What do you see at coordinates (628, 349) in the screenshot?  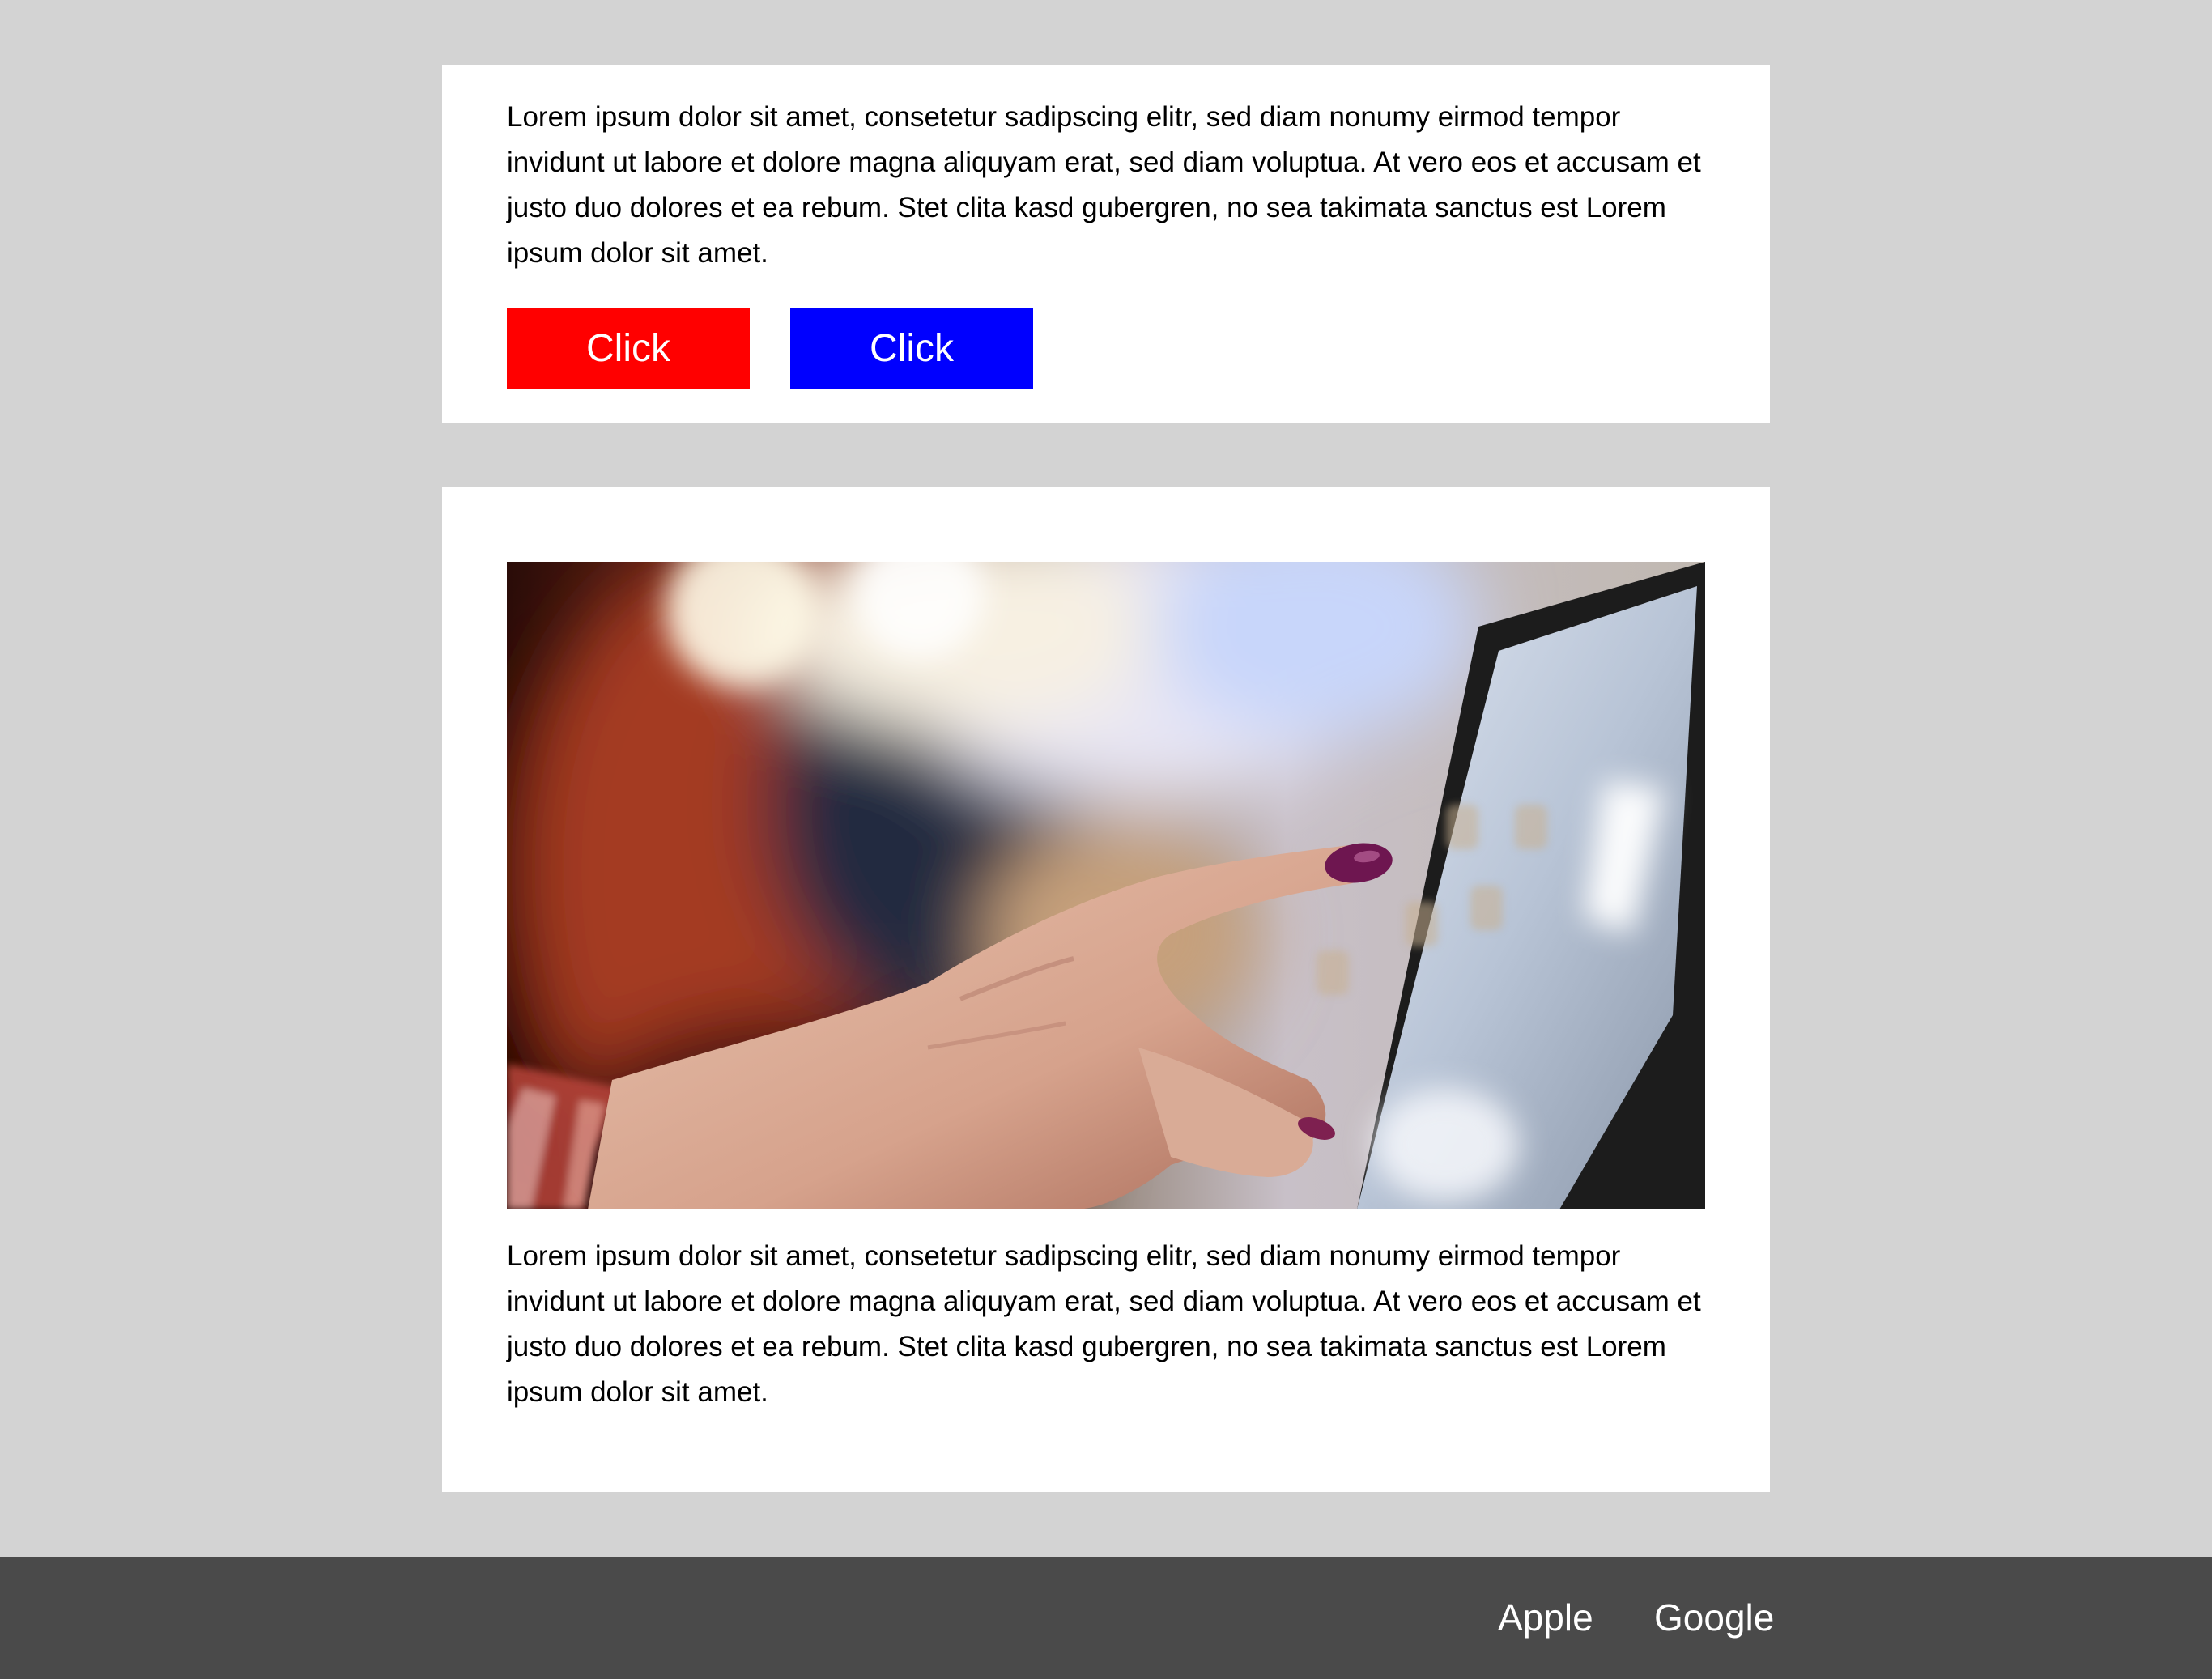 I see `click-button-red: Click` at bounding box center [628, 349].